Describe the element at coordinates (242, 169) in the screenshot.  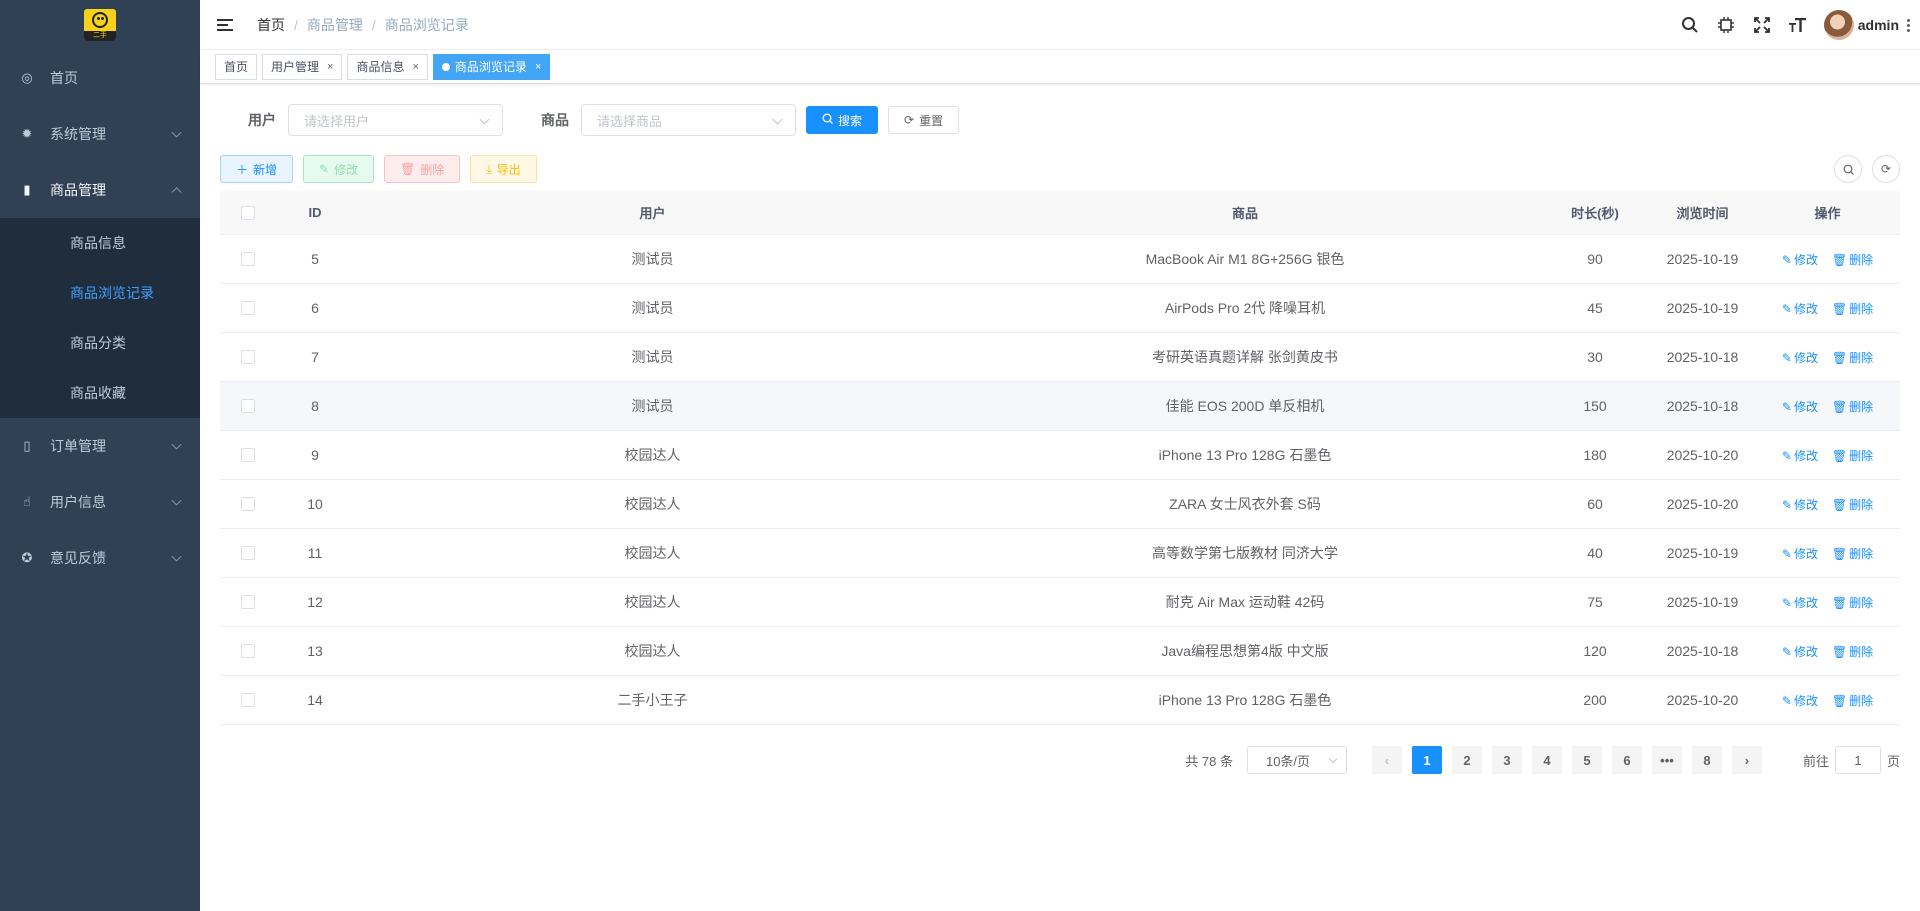
I see `plus-icon: ＋` at that location.